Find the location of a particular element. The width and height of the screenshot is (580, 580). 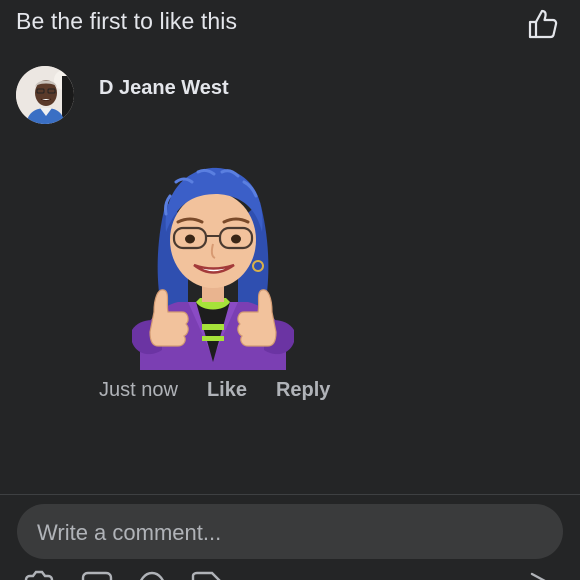

avatar-photo is located at coordinates (45, 95).